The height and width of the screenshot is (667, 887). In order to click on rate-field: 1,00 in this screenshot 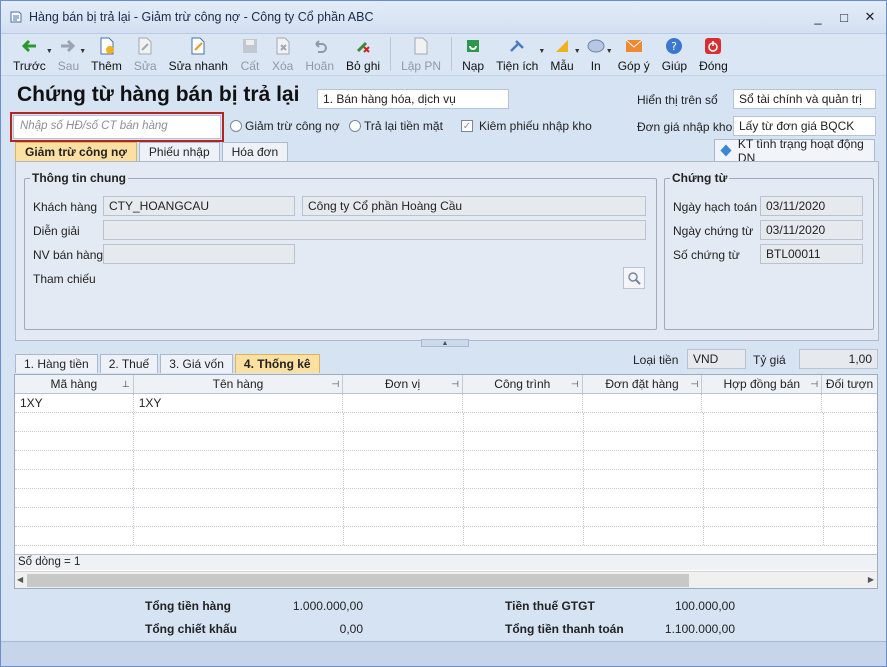, I will do `click(838, 359)`.